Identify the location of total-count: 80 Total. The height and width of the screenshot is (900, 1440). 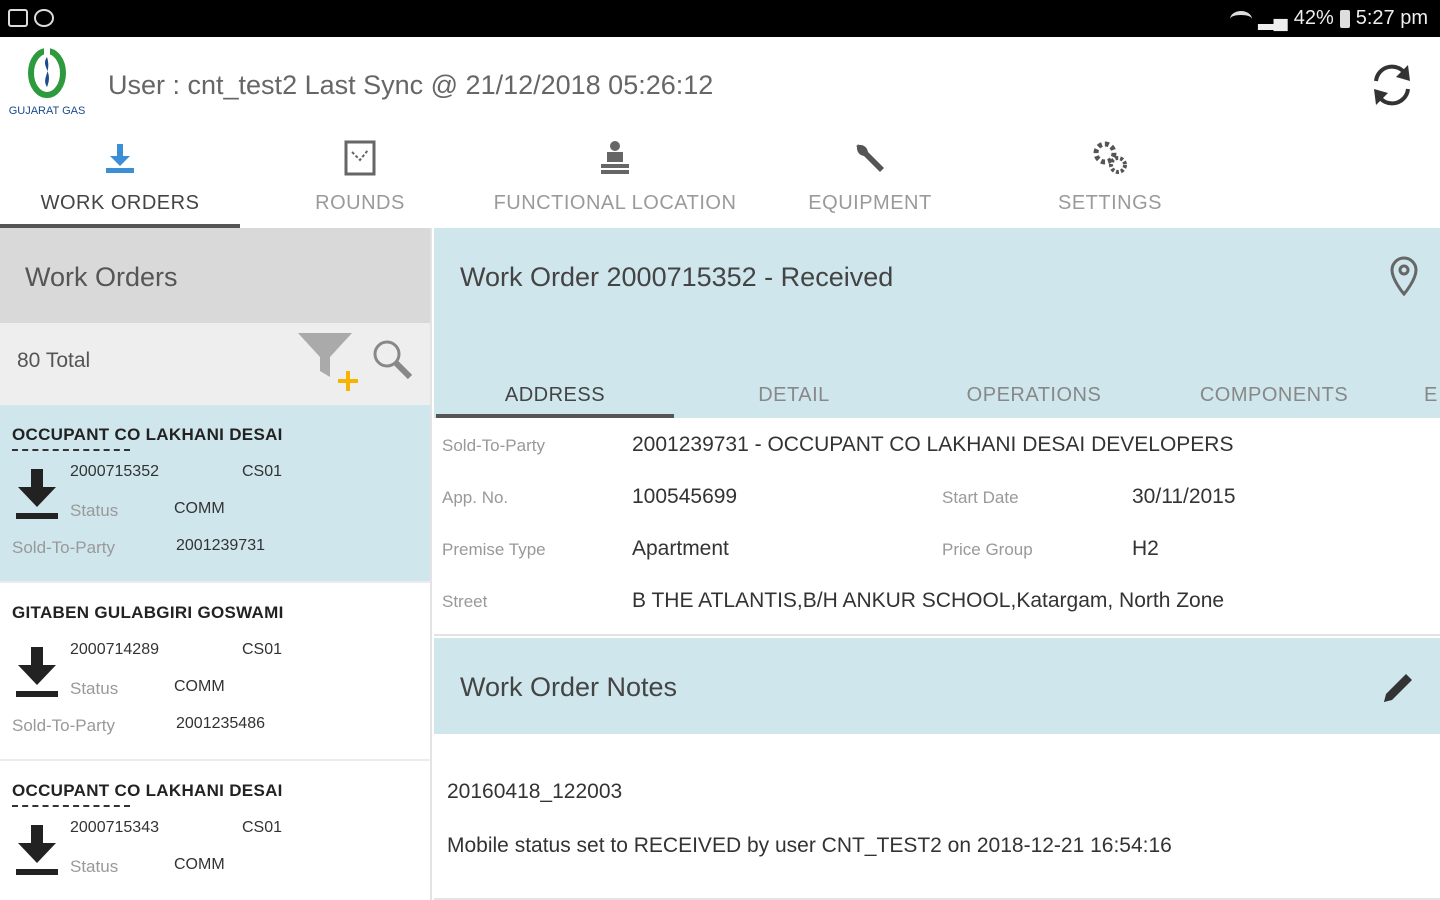
(54, 360).